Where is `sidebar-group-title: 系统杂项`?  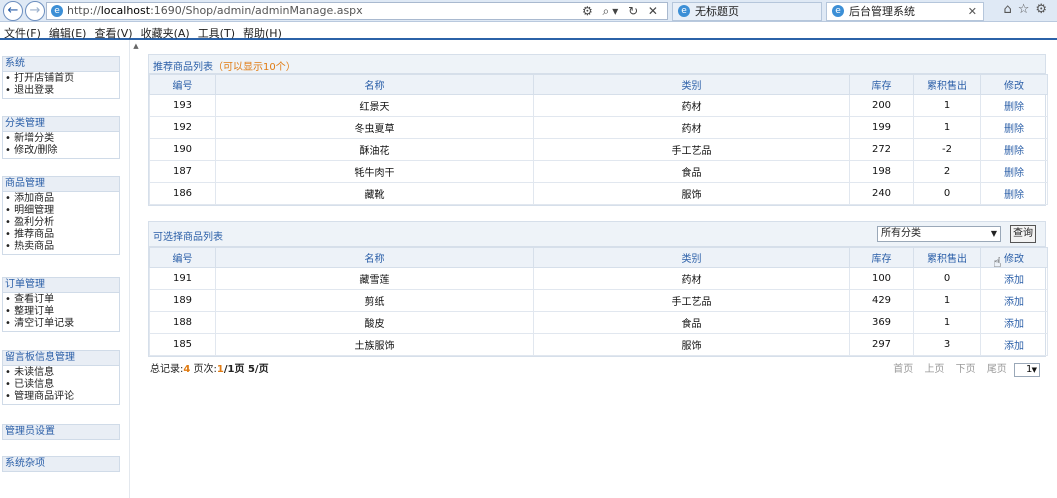 sidebar-group-title: 系统杂项 is located at coordinates (61, 464).